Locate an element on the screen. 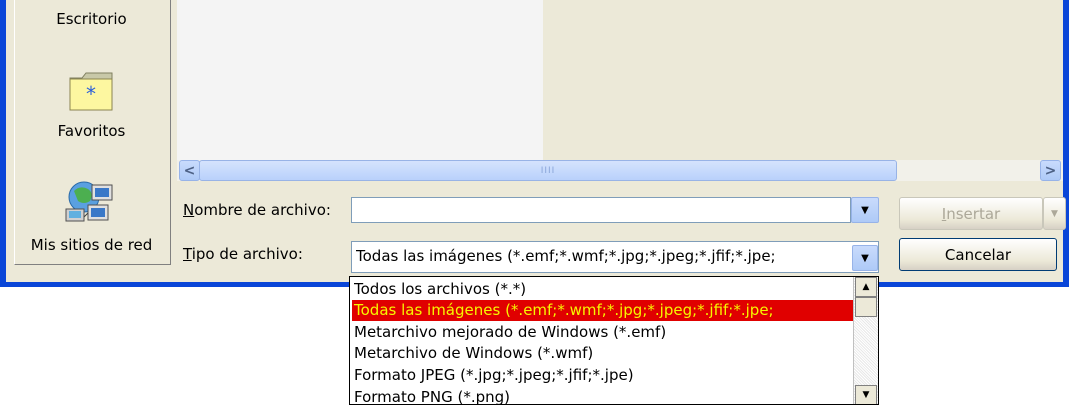 The height and width of the screenshot is (405, 1069). cancel-button: Cancelar is located at coordinates (978, 254).